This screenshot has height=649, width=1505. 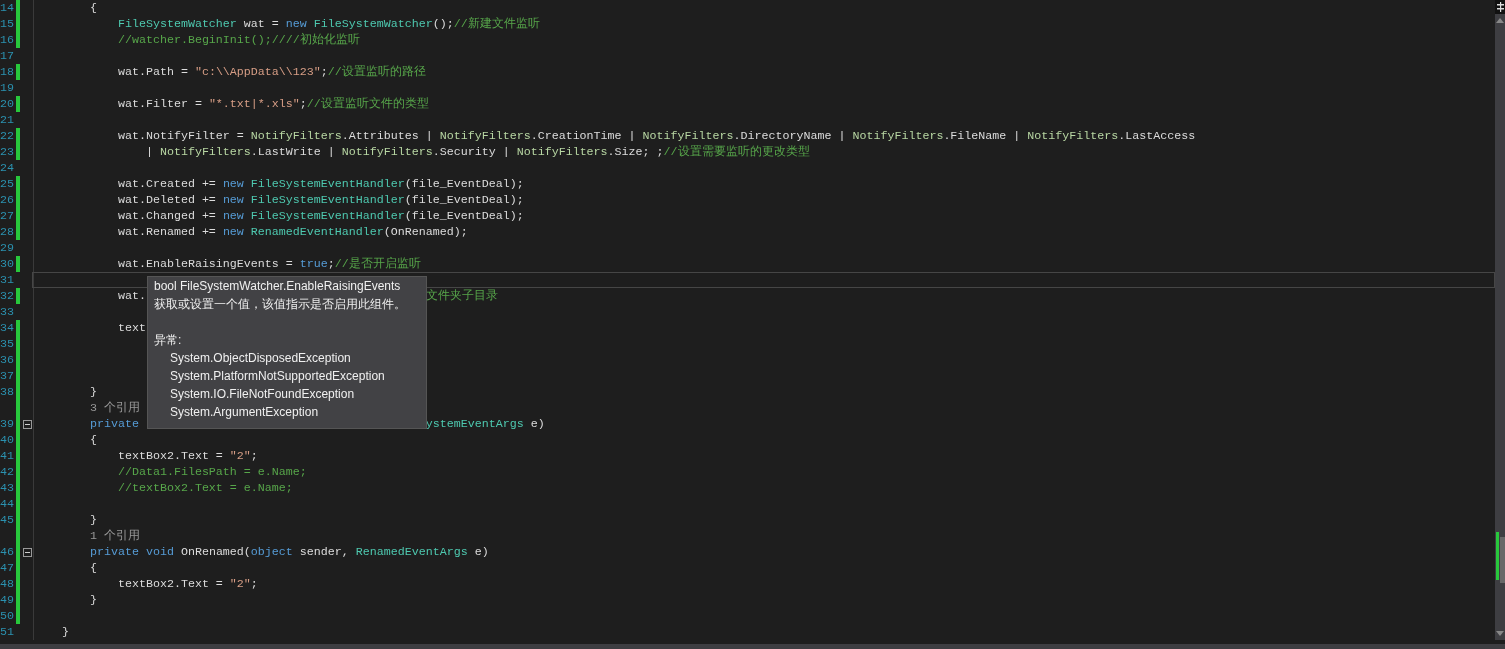 What do you see at coordinates (7, 248) in the screenshot?
I see `line-number: 29` at bounding box center [7, 248].